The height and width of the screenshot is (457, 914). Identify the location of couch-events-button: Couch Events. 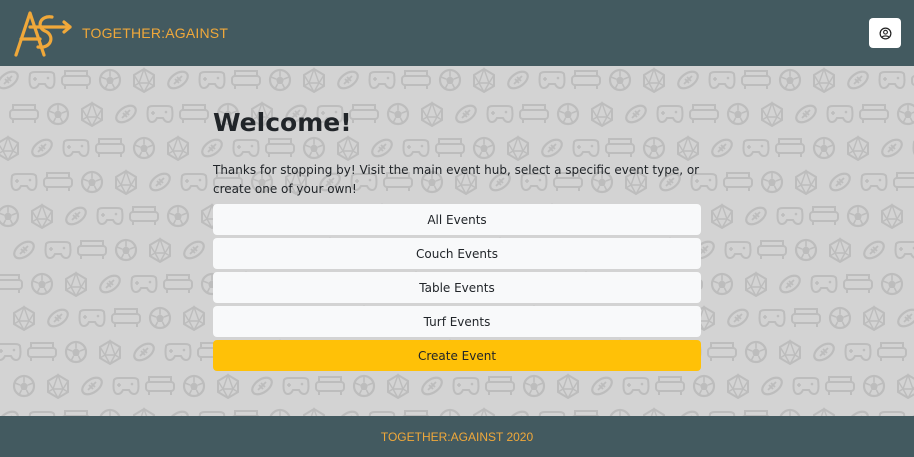
(457, 253).